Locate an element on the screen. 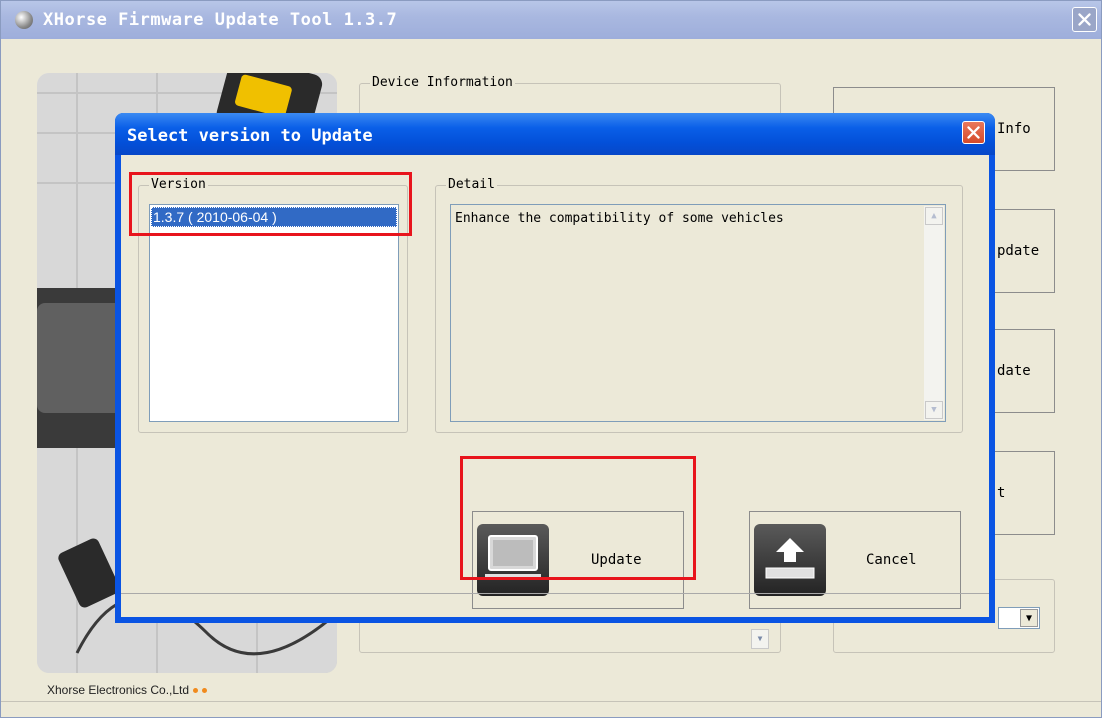 The height and width of the screenshot is (718, 1102). firmware-update-label: pdate is located at coordinates (1018, 251).